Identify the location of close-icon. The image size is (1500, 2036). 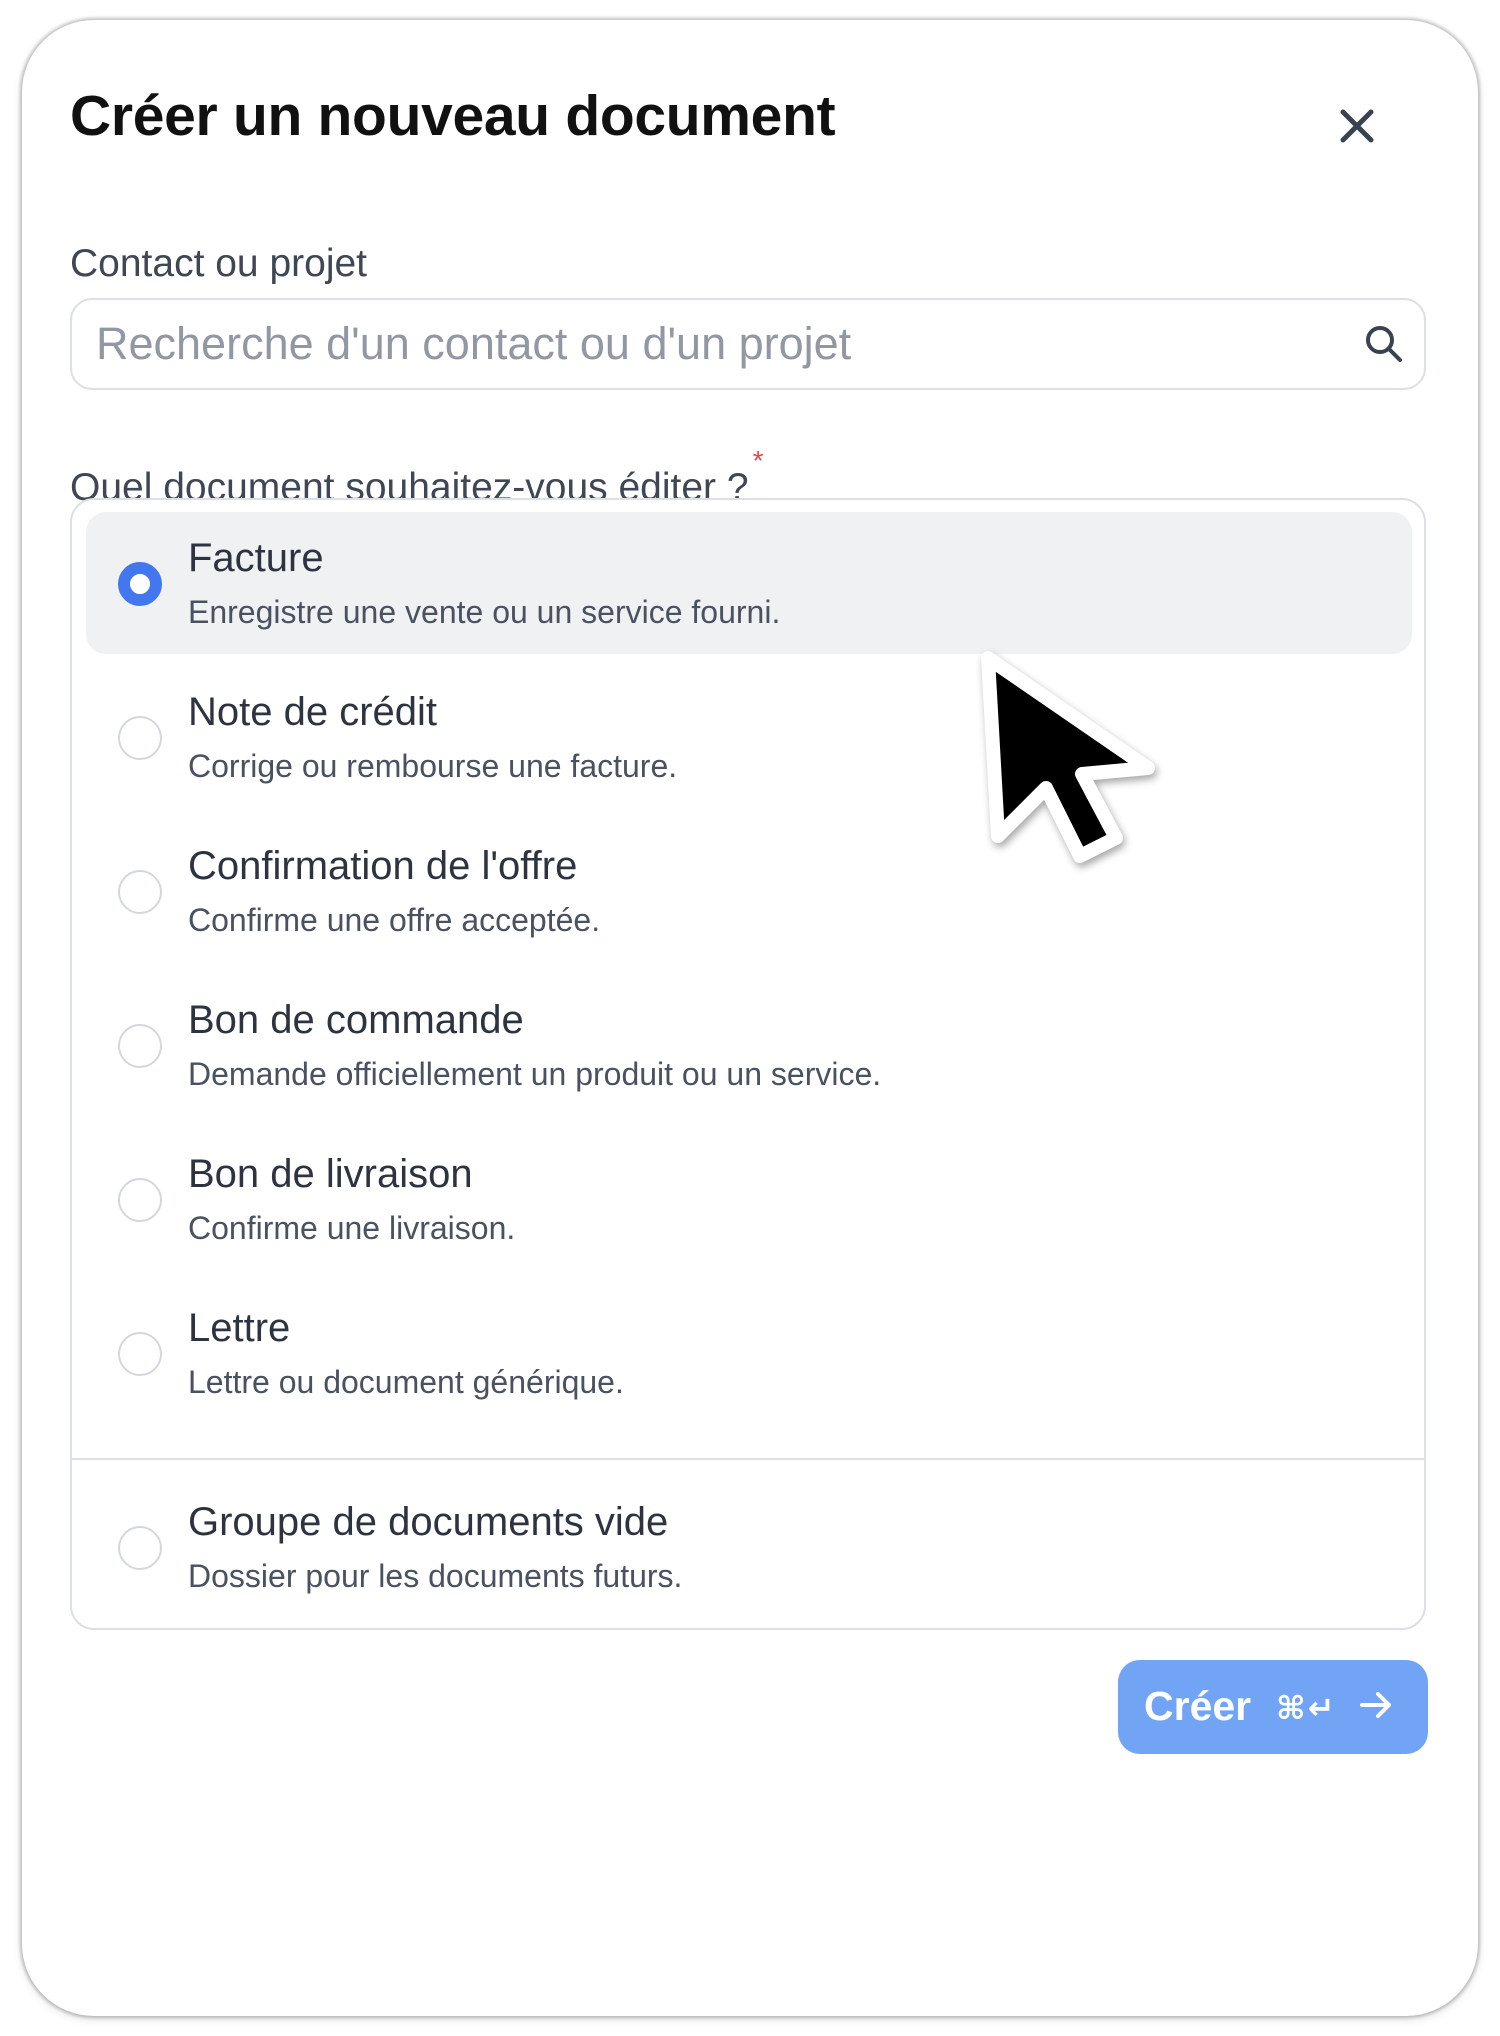
(1357, 126).